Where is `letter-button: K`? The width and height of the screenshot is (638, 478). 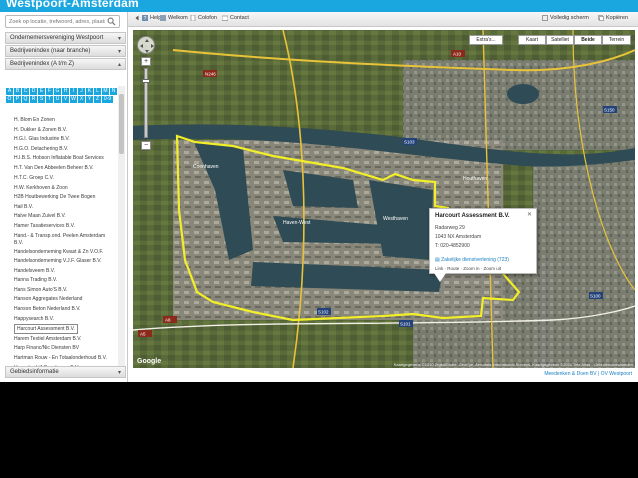
letter-button: K is located at coordinates (89, 91).